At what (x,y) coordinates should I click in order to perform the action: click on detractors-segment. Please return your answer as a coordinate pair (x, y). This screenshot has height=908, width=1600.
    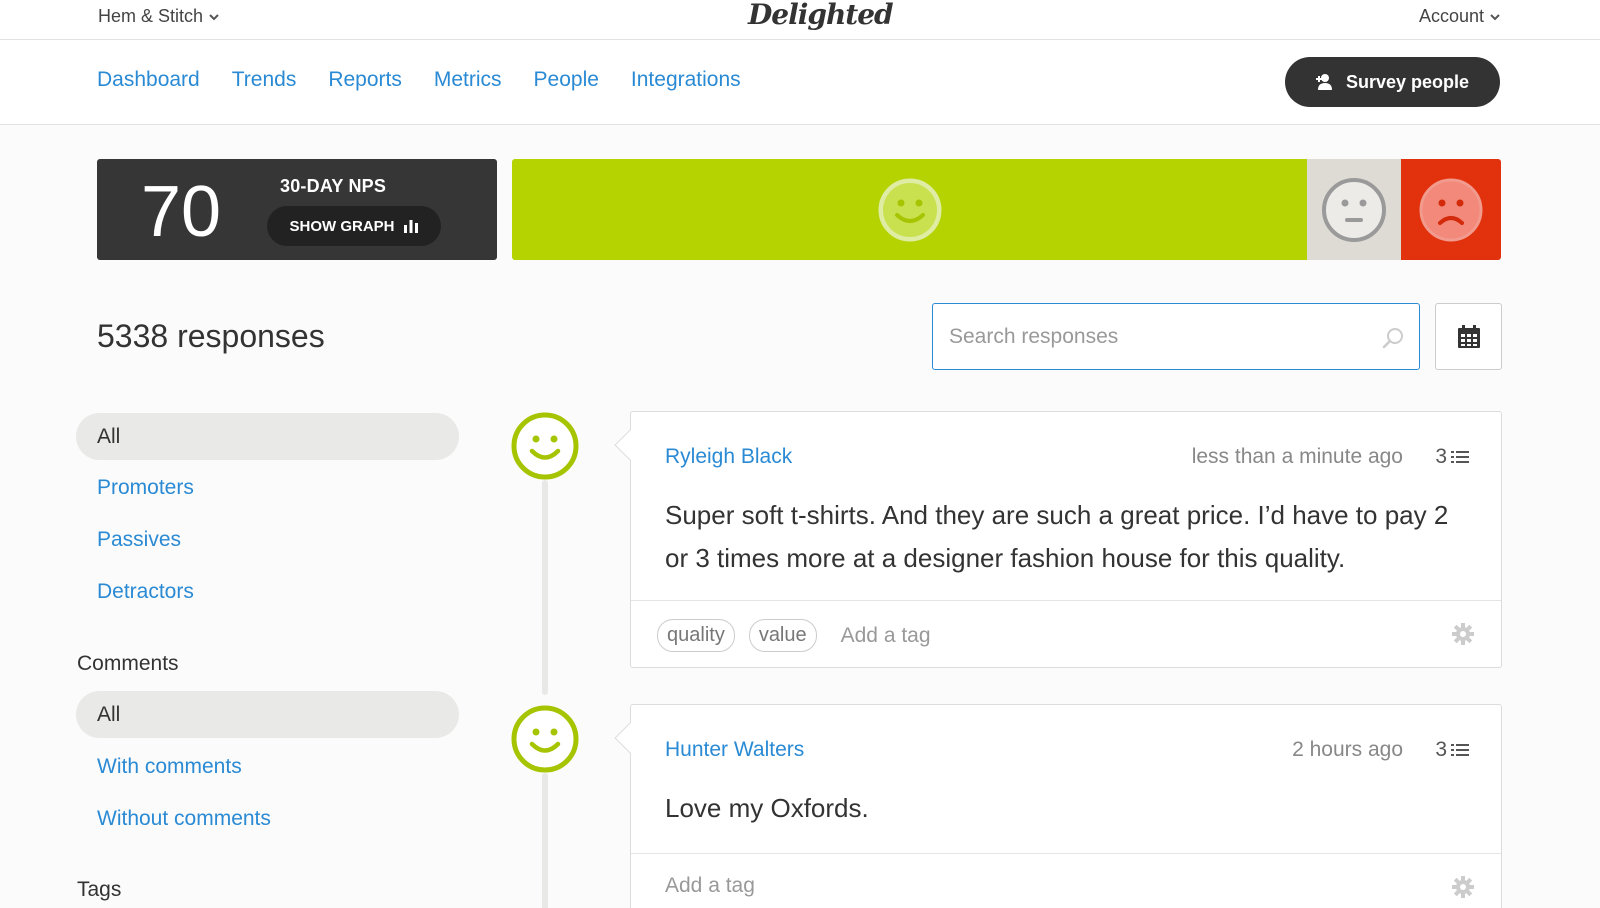
    Looking at the image, I should click on (1451, 209).